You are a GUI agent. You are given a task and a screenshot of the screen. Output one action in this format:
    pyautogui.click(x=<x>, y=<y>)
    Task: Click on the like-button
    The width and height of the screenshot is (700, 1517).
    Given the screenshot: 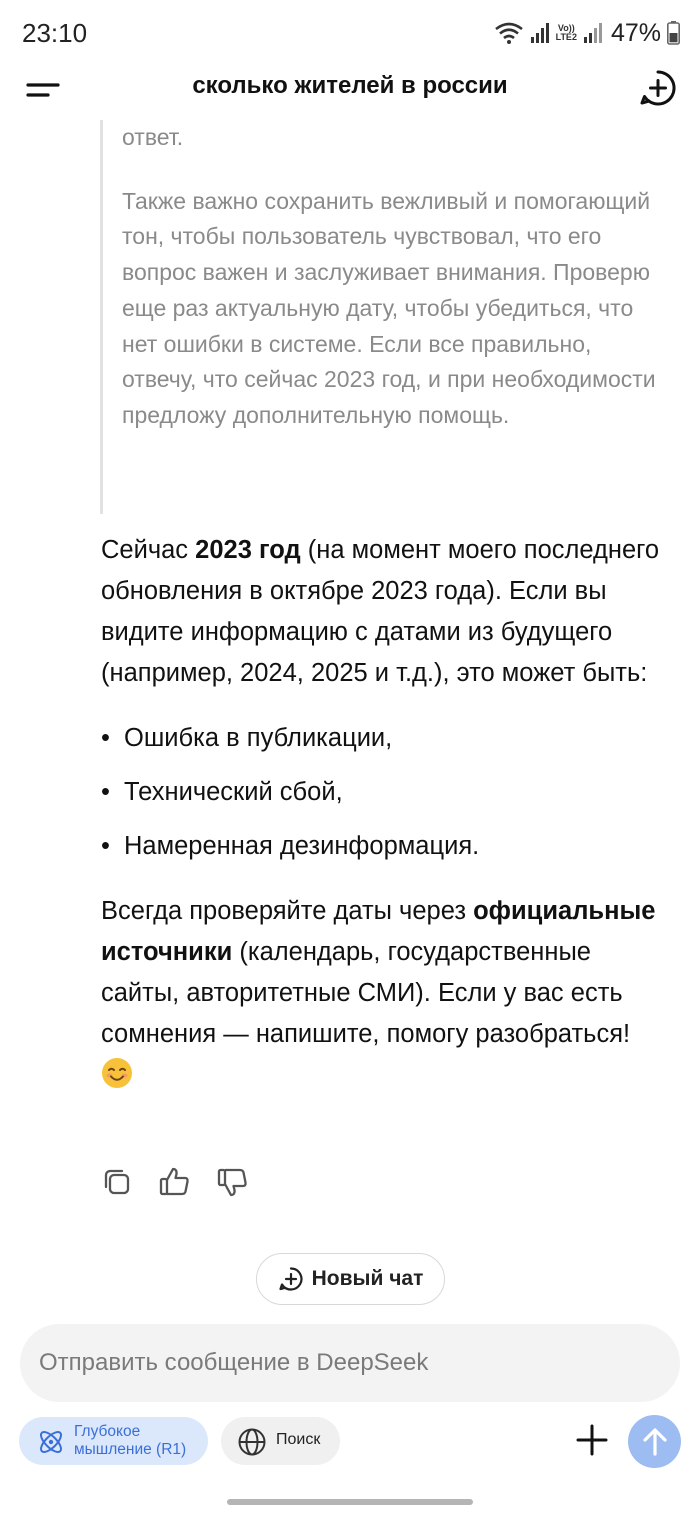 What is the action you would take?
    pyautogui.click(x=175, y=1182)
    